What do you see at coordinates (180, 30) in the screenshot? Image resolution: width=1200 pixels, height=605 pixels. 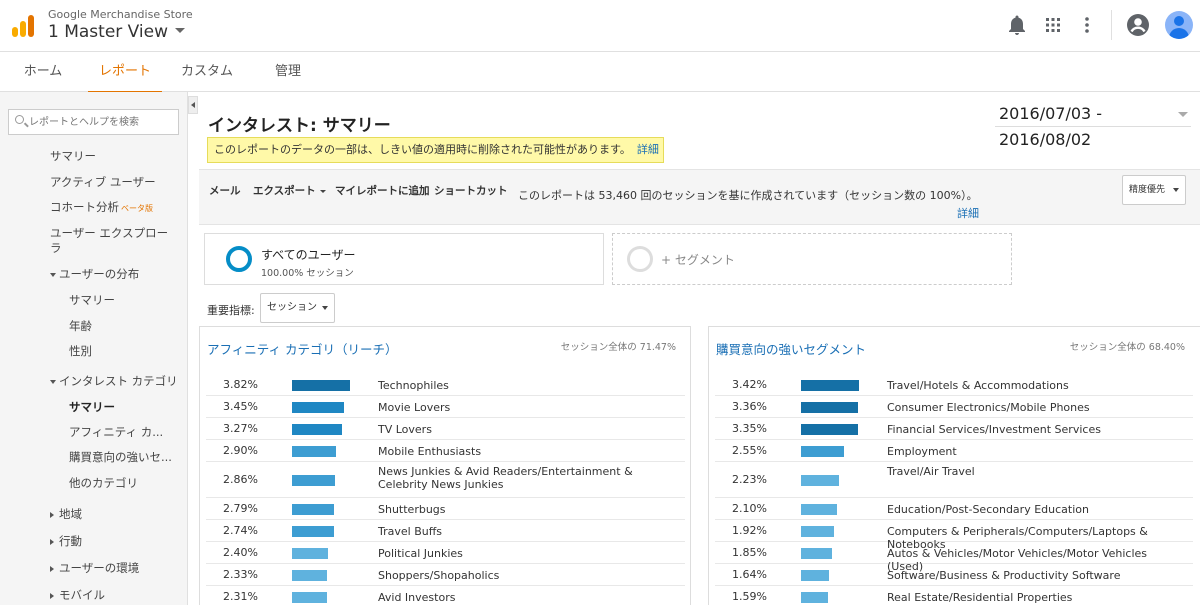 I see `view-dropdown-caret-icon` at bounding box center [180, 30].